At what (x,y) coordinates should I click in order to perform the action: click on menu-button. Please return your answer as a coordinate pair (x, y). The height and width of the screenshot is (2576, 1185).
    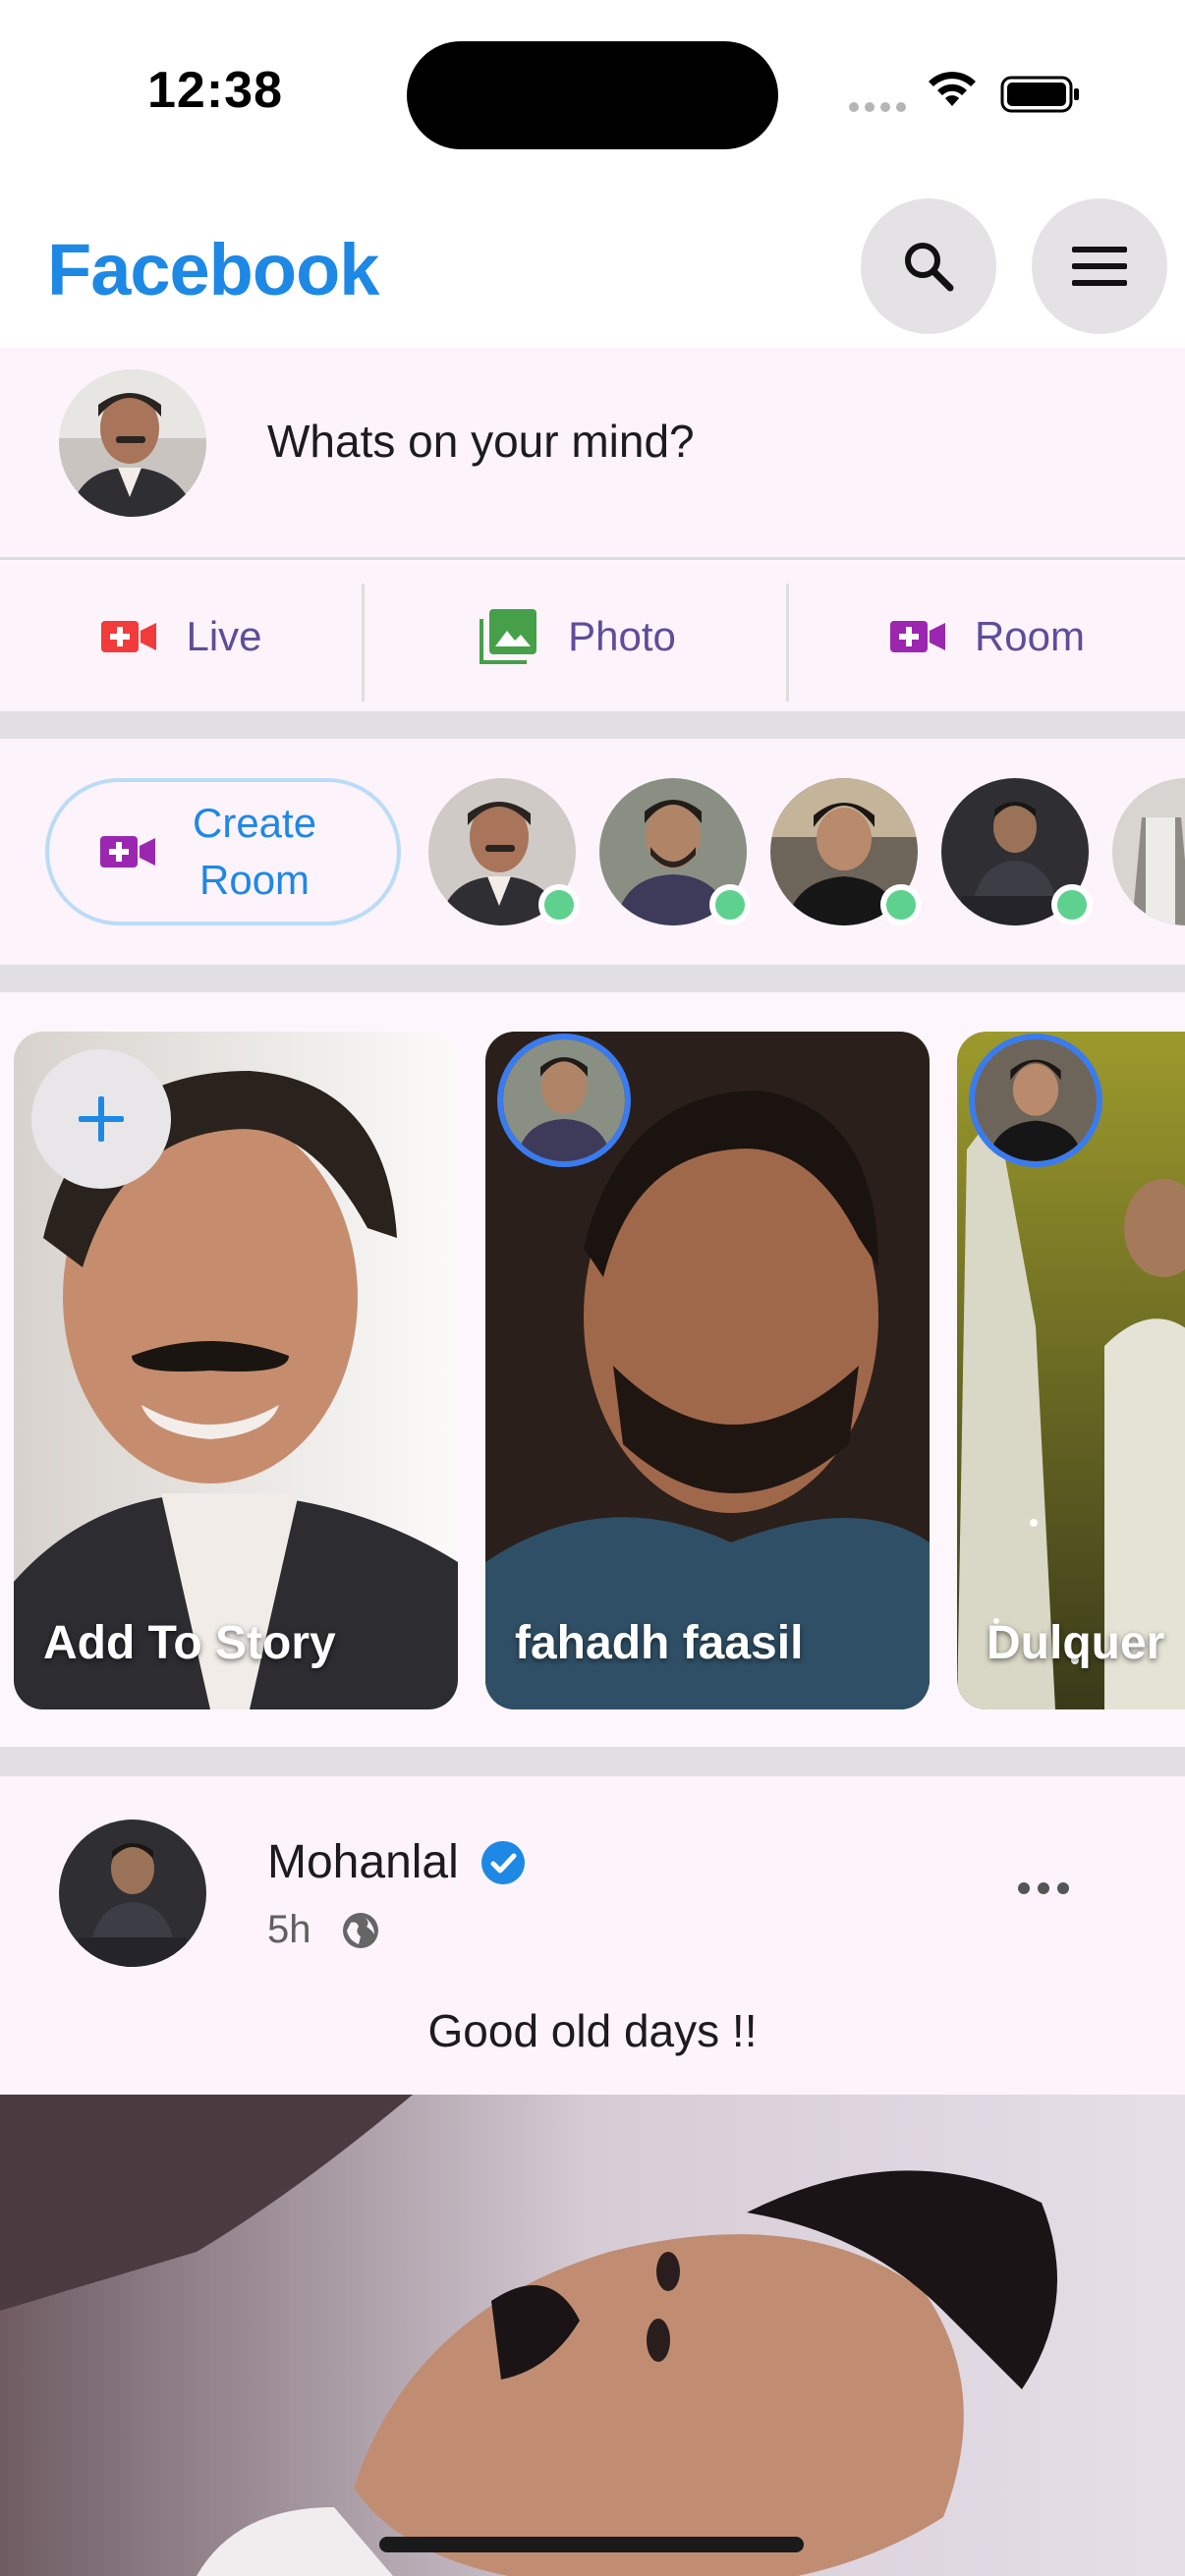
    Looking at the image, I should click on (1100, 266).